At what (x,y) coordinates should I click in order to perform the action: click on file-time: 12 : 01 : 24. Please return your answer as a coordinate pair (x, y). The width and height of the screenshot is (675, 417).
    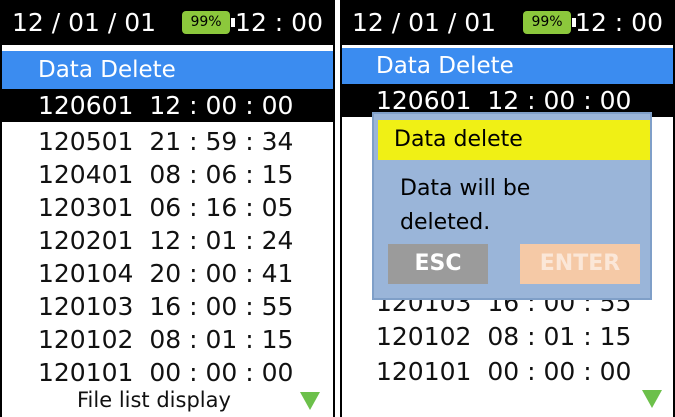
    Looking at the image, I should click on (221, 240).